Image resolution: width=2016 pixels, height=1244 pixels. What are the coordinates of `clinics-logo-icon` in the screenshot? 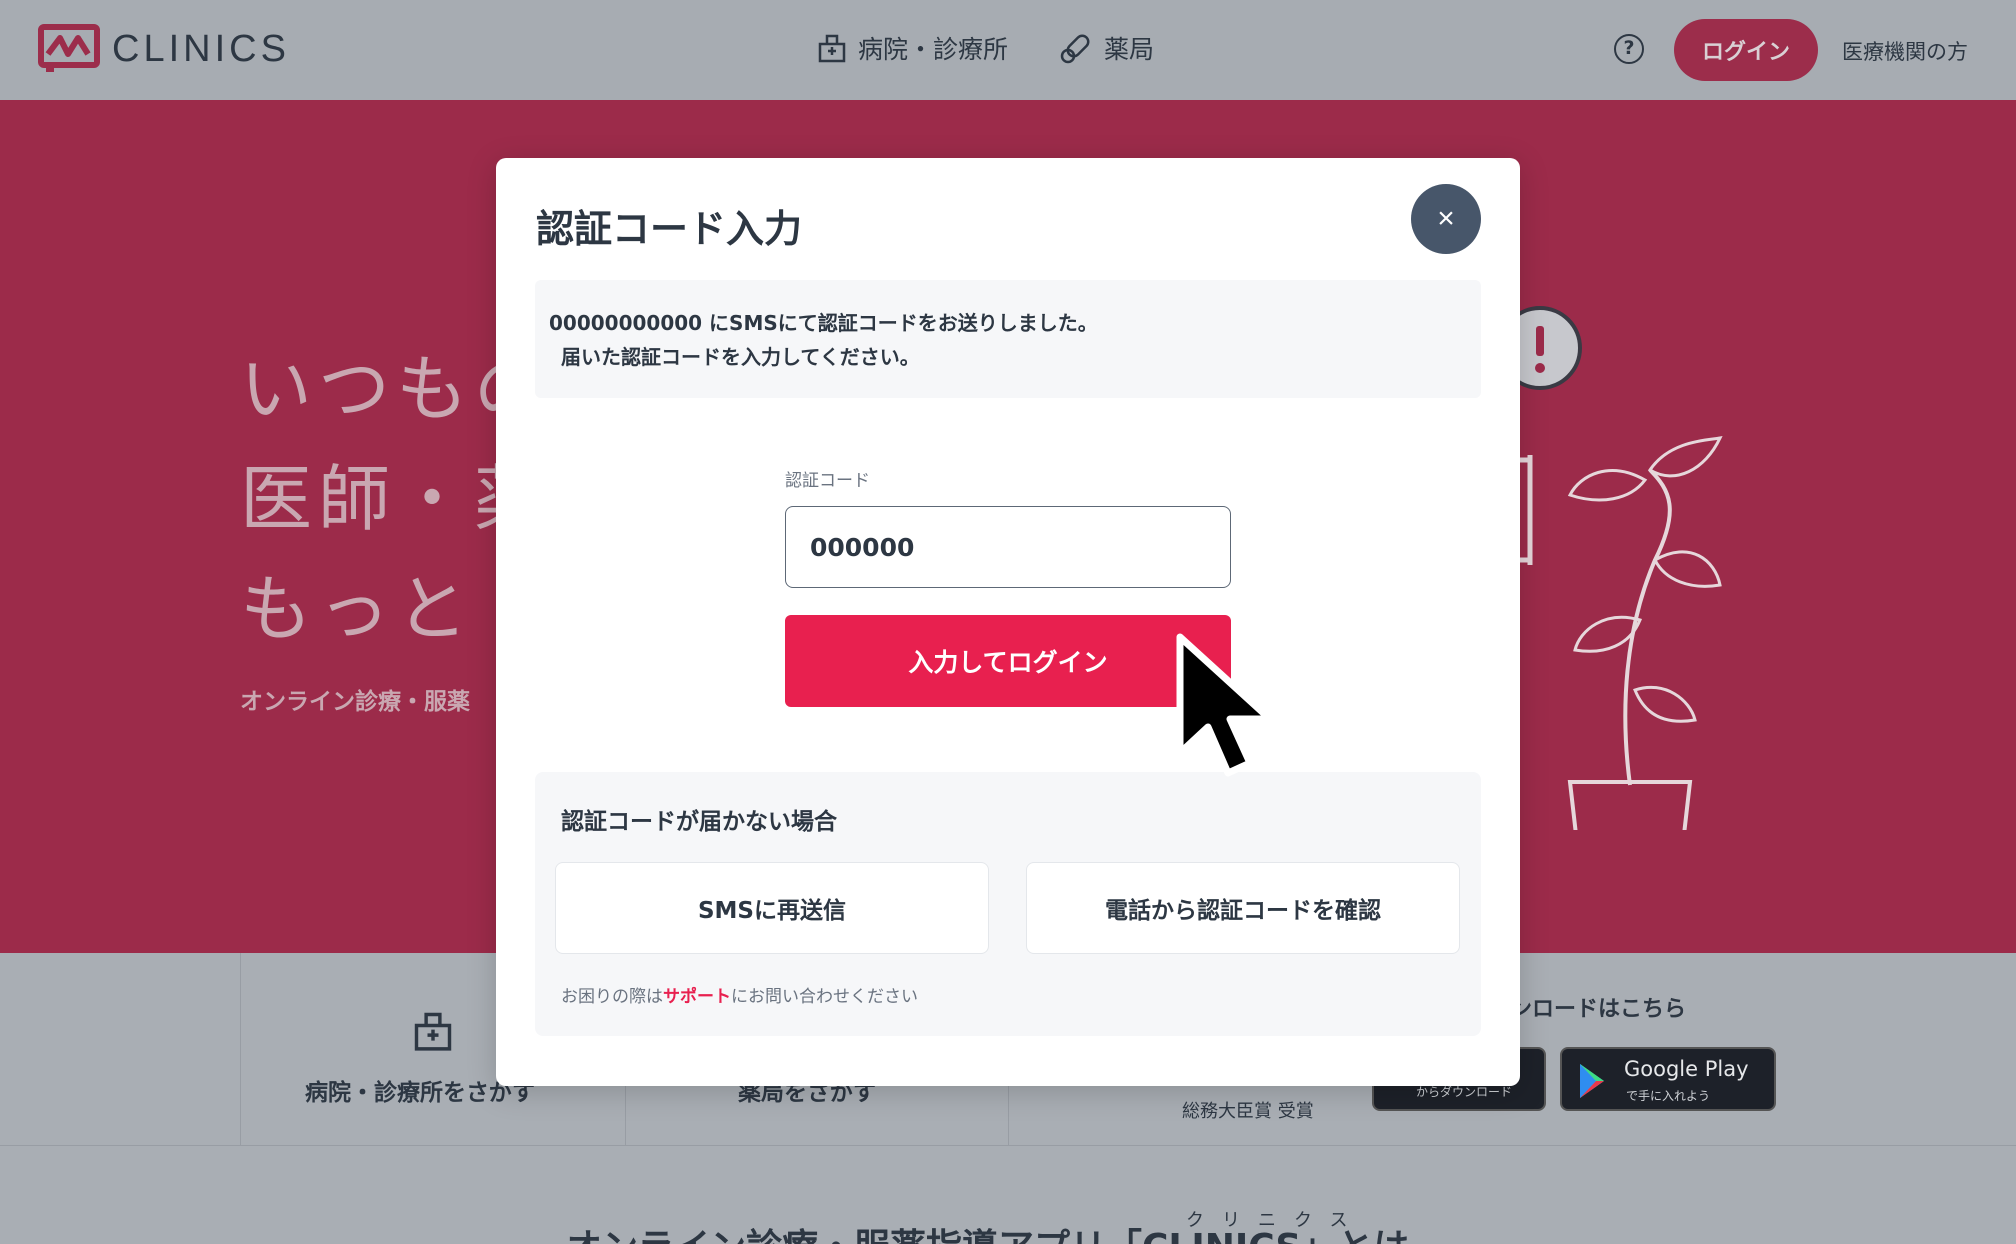 It's located at (69, 48).